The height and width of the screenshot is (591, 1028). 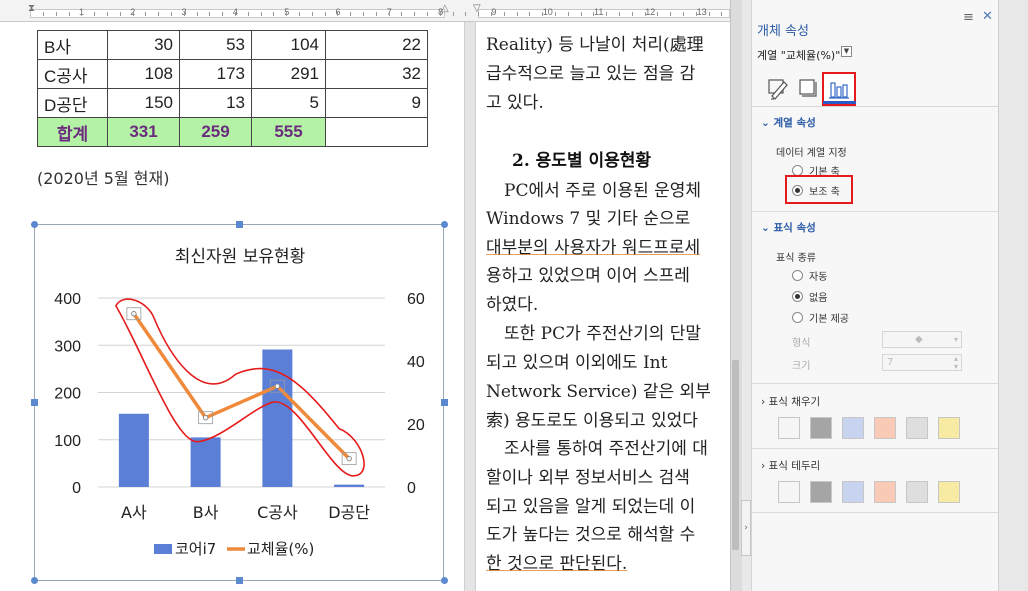 I want to click on legend-swatch-bar, so click(x=163, y=549).